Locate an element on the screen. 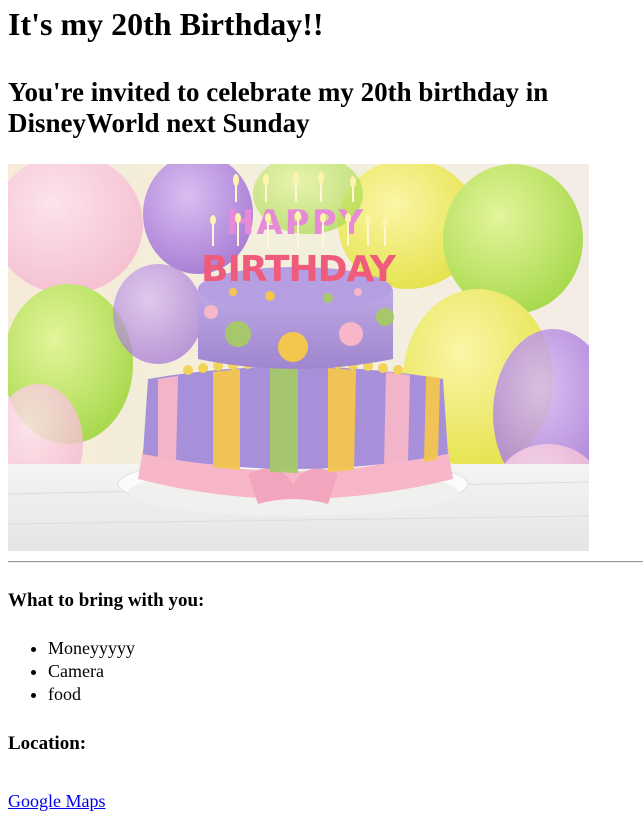 The width and height of the screenshot is (643, 813). list-item: Camera is located at coordinates (341, 671).